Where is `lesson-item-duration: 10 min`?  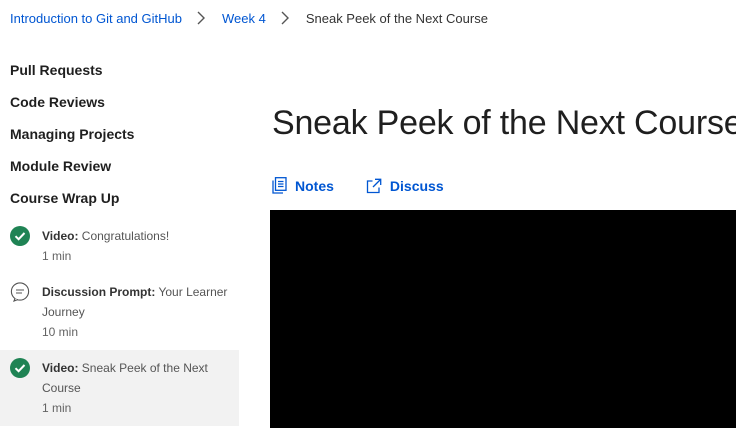
lesson-item-duration: 10 min is located at coordinates (60, 332).